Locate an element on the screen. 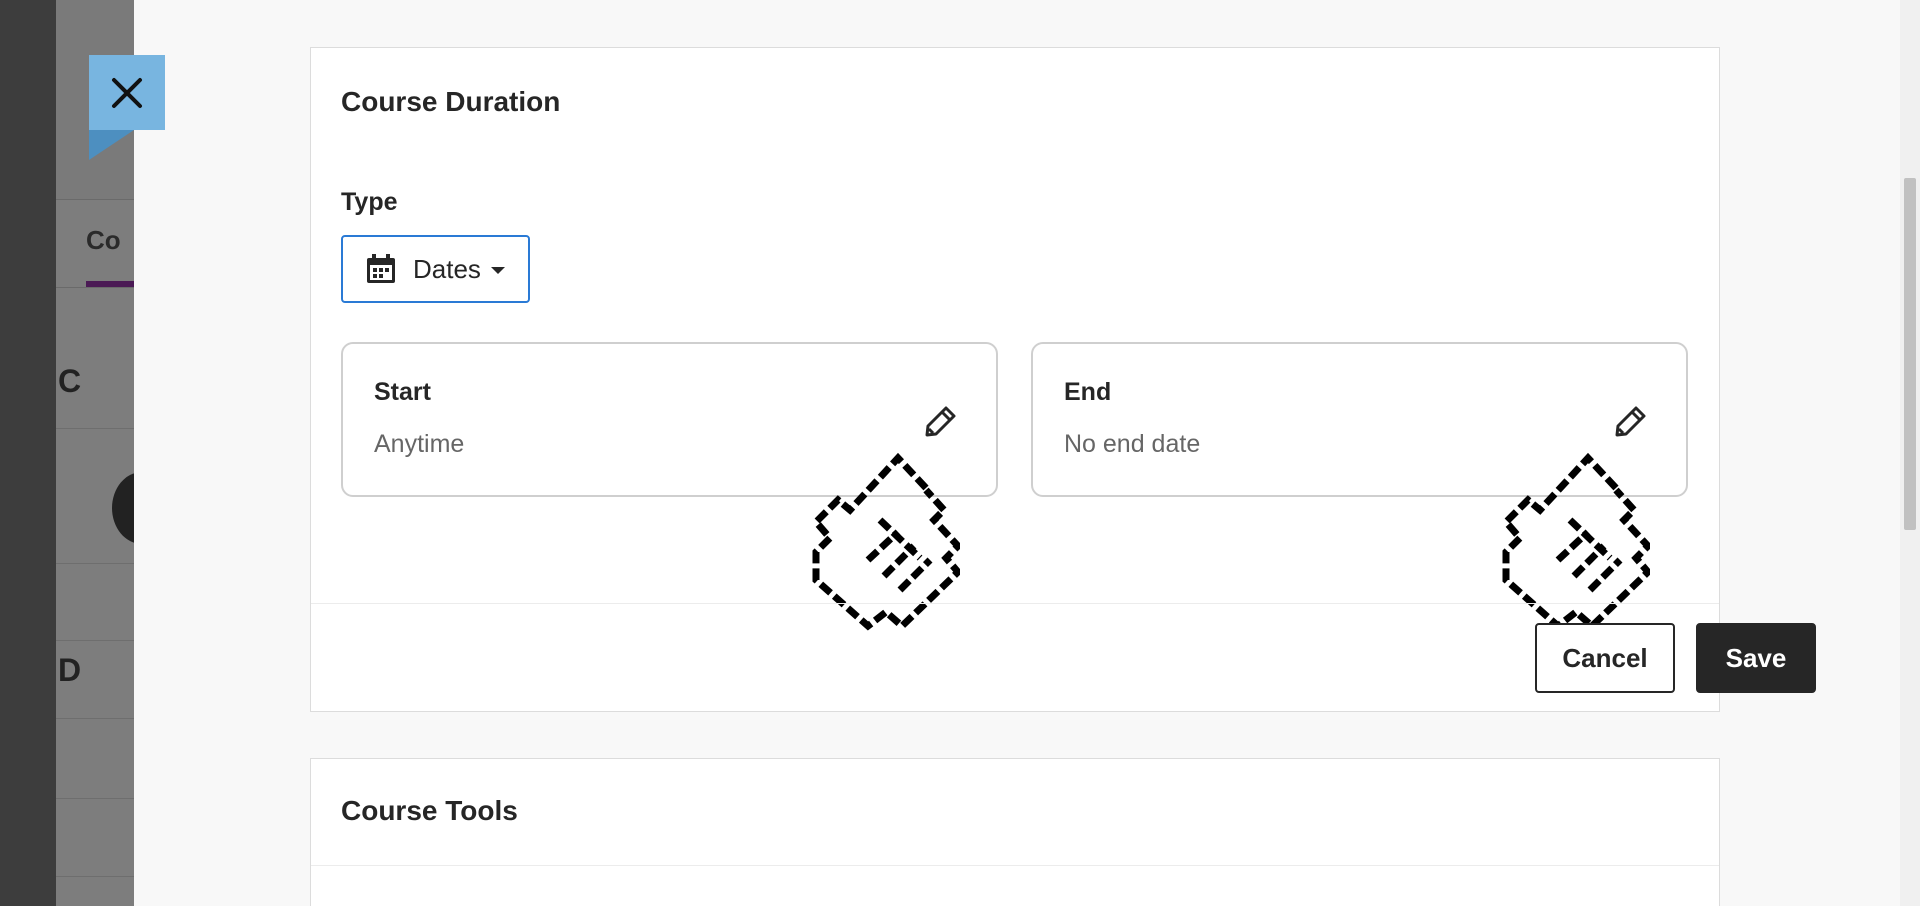 Image resolution: width=1920 pixels, height=906 pixels. course-duration-title: Course Duration is located at coordinates (451, 101).